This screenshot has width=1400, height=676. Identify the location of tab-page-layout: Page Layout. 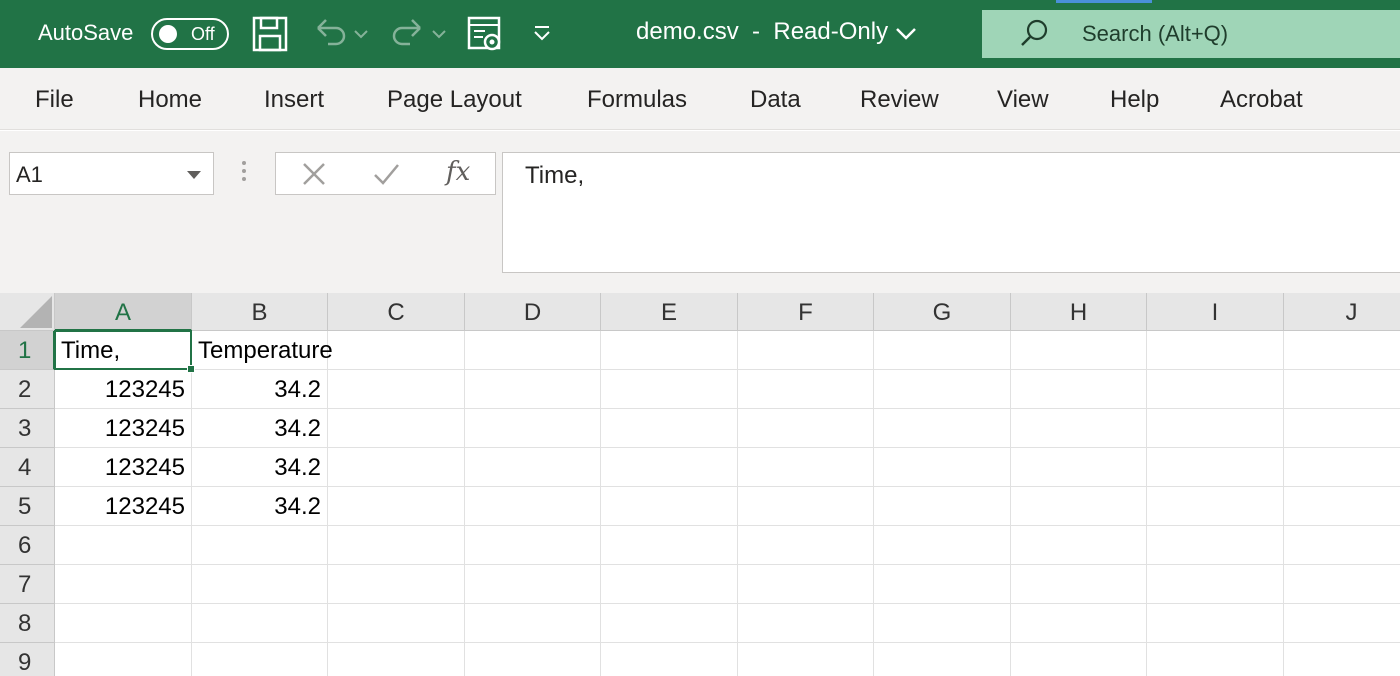
(454, 100).